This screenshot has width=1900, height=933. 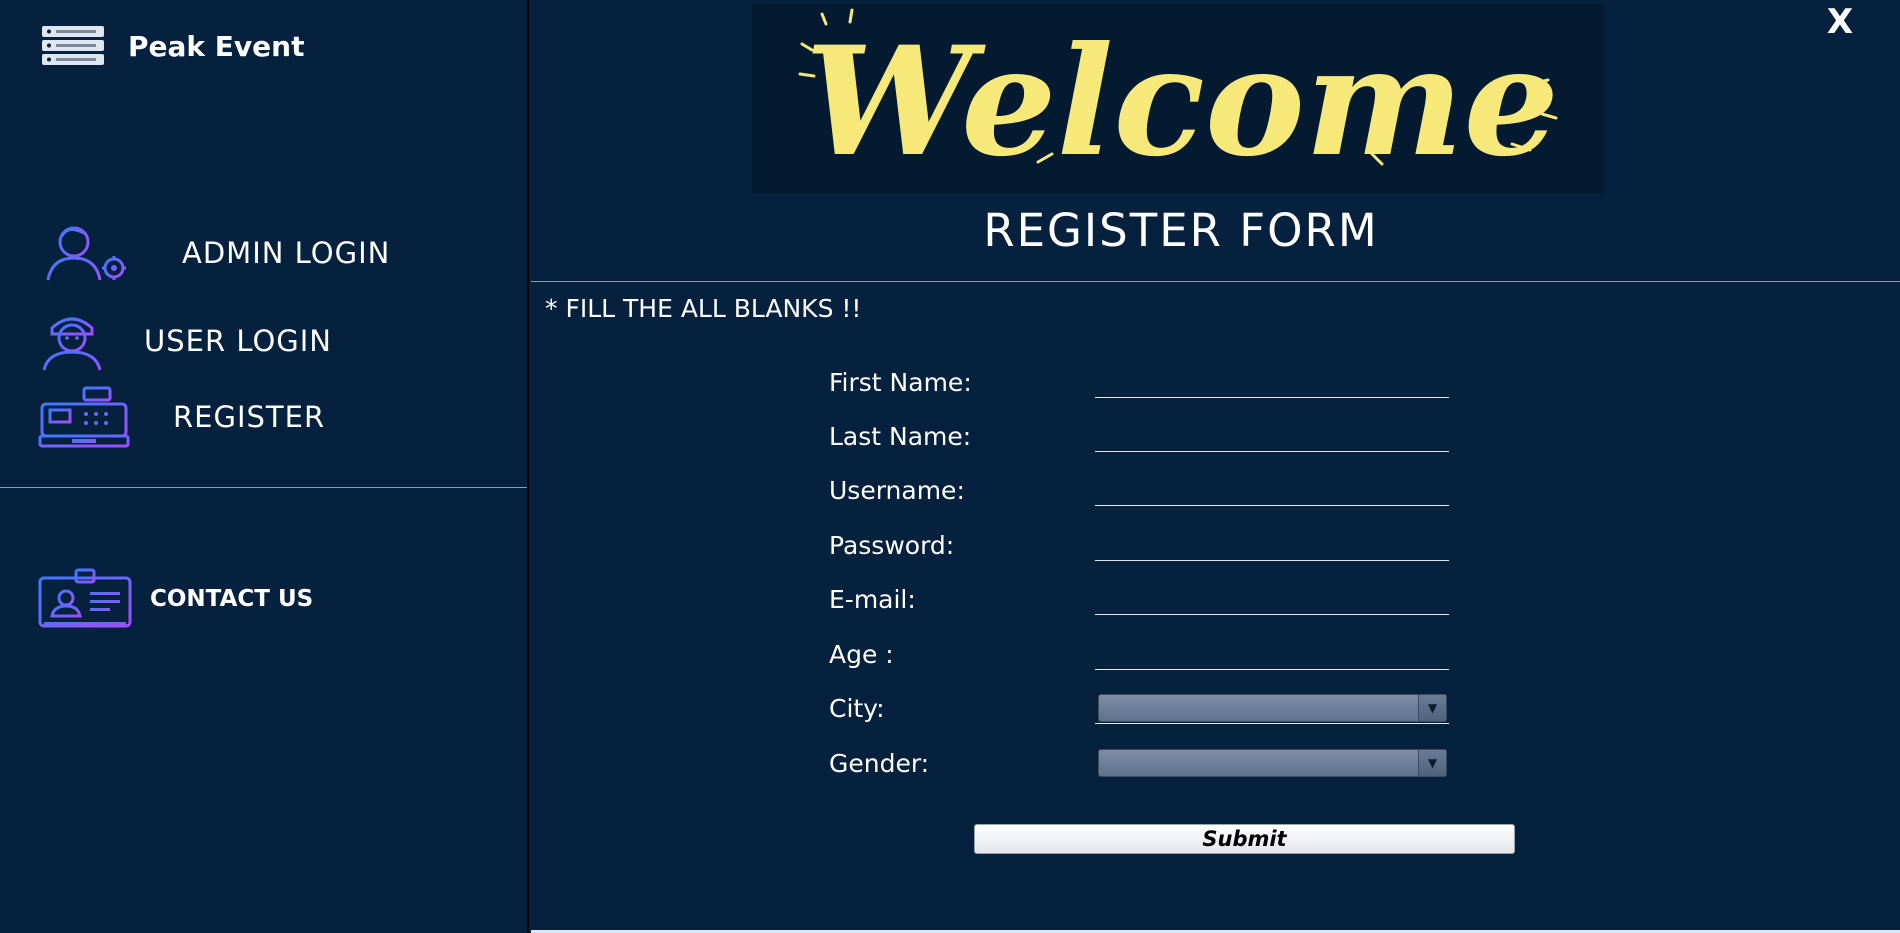 I want to click on sidebar-item-label: USER LOGIN, so click(x=238, y=341).